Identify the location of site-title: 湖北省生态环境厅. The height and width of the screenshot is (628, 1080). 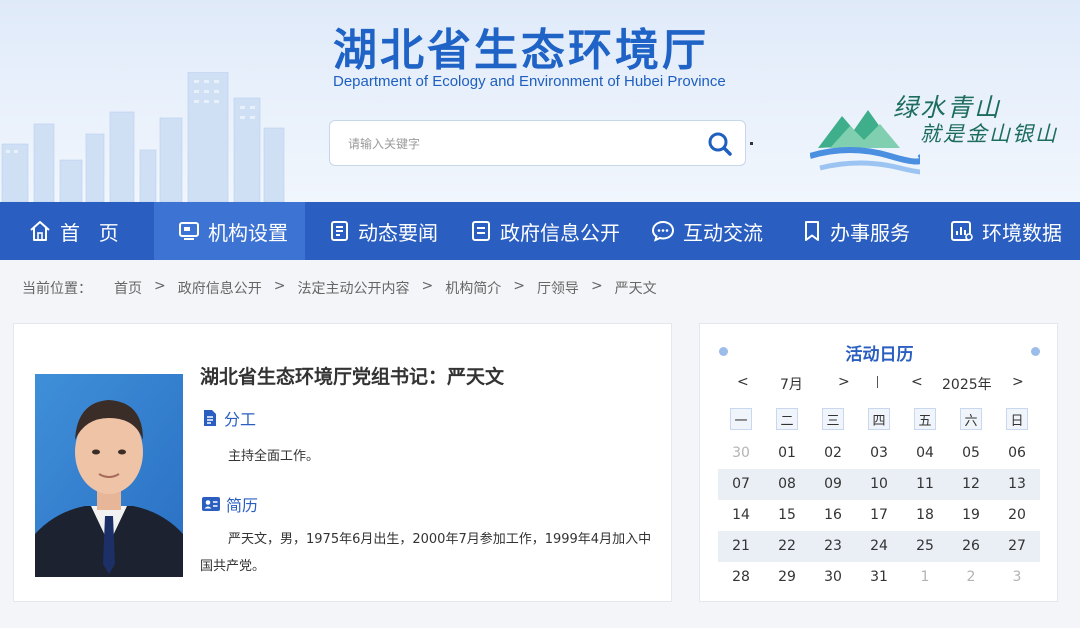
(521, 50).